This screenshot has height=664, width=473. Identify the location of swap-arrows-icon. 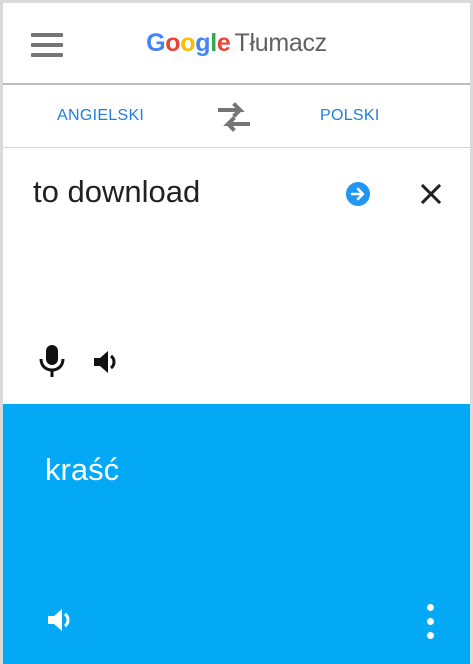
(234, 117).